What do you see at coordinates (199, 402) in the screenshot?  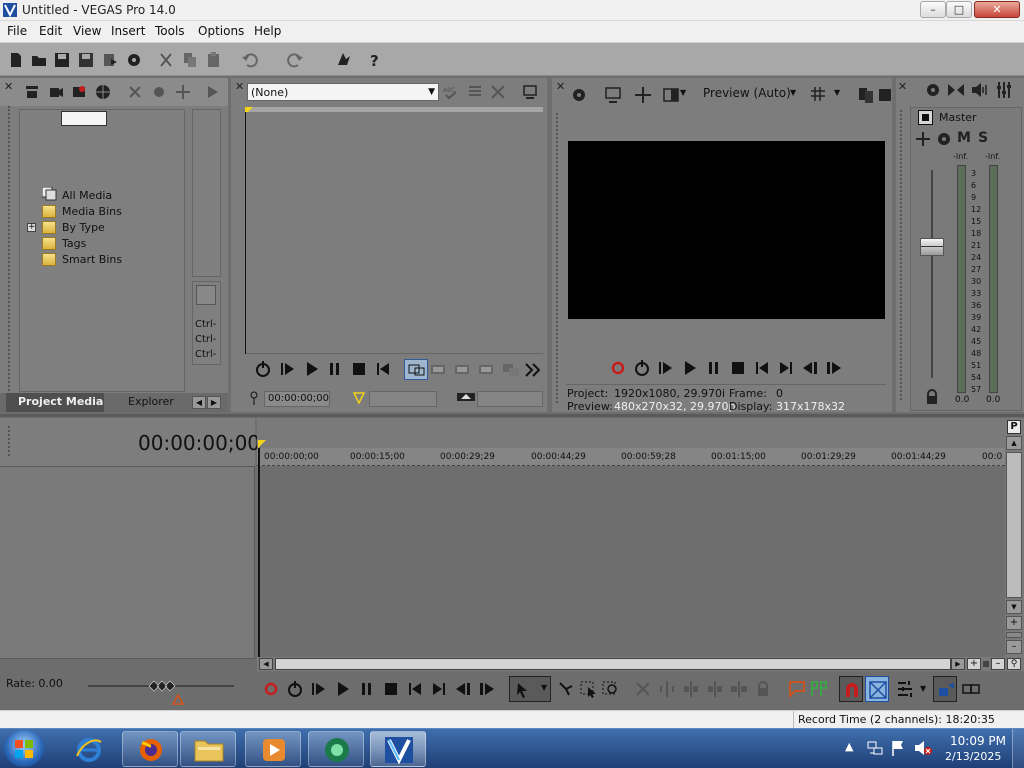 I see `tab-scroll-left-icon: ◀` at bounding box center [199, 402].